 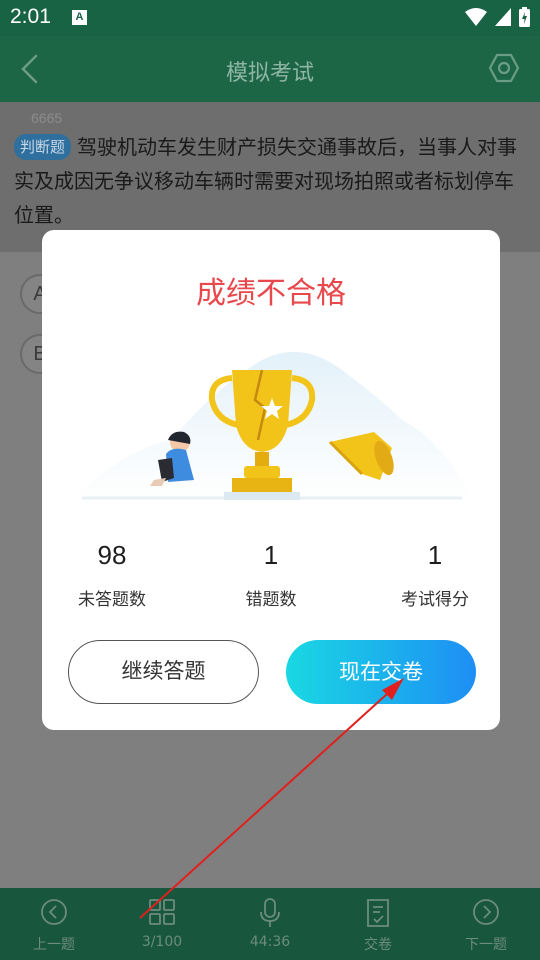 What do you see at coordinates (381, 672) in the screenshot?
I see `submit-now-button: 现在交卷` at bounding box center [381, 672].